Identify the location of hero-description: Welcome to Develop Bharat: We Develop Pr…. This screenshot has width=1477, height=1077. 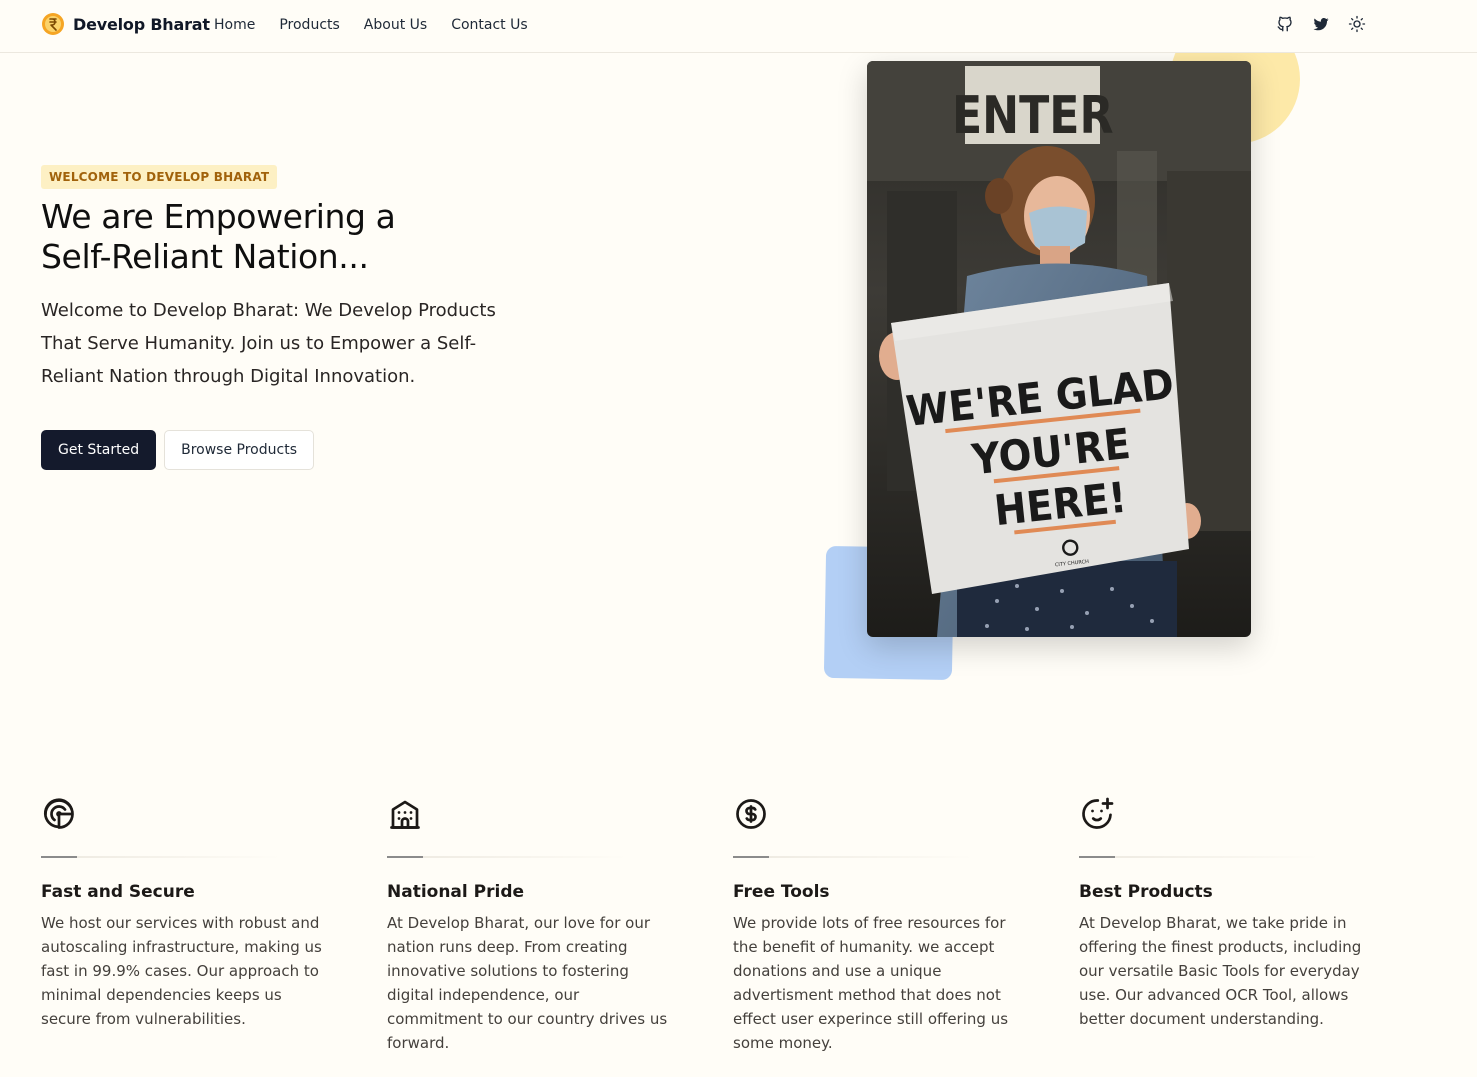
(268, 343).